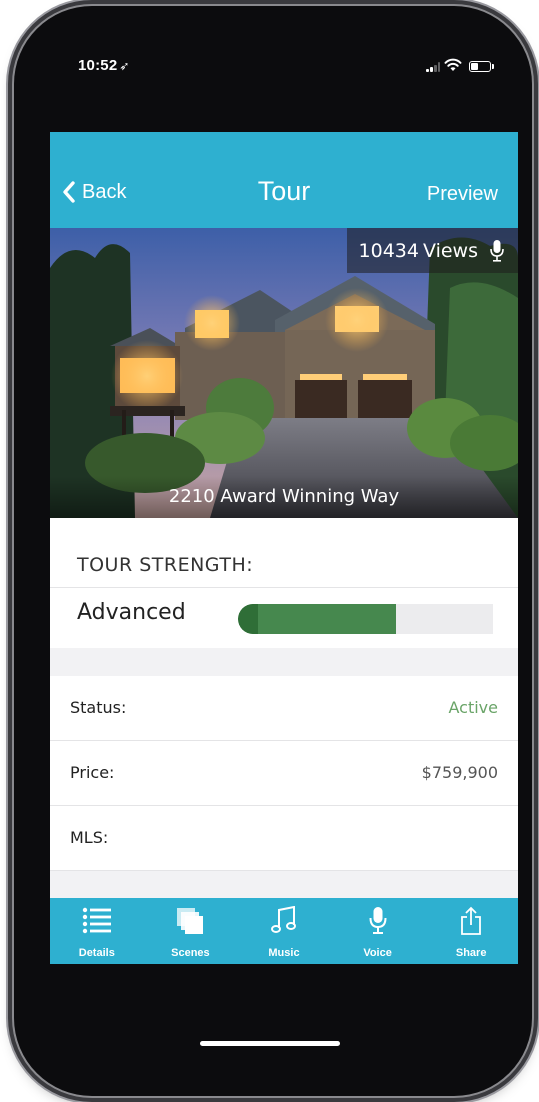 This screenshot has height=1102, width=539. What do you see at coordinates (284, 587) in the screenshot?
I see `divider` at bounding box center [284, 587].